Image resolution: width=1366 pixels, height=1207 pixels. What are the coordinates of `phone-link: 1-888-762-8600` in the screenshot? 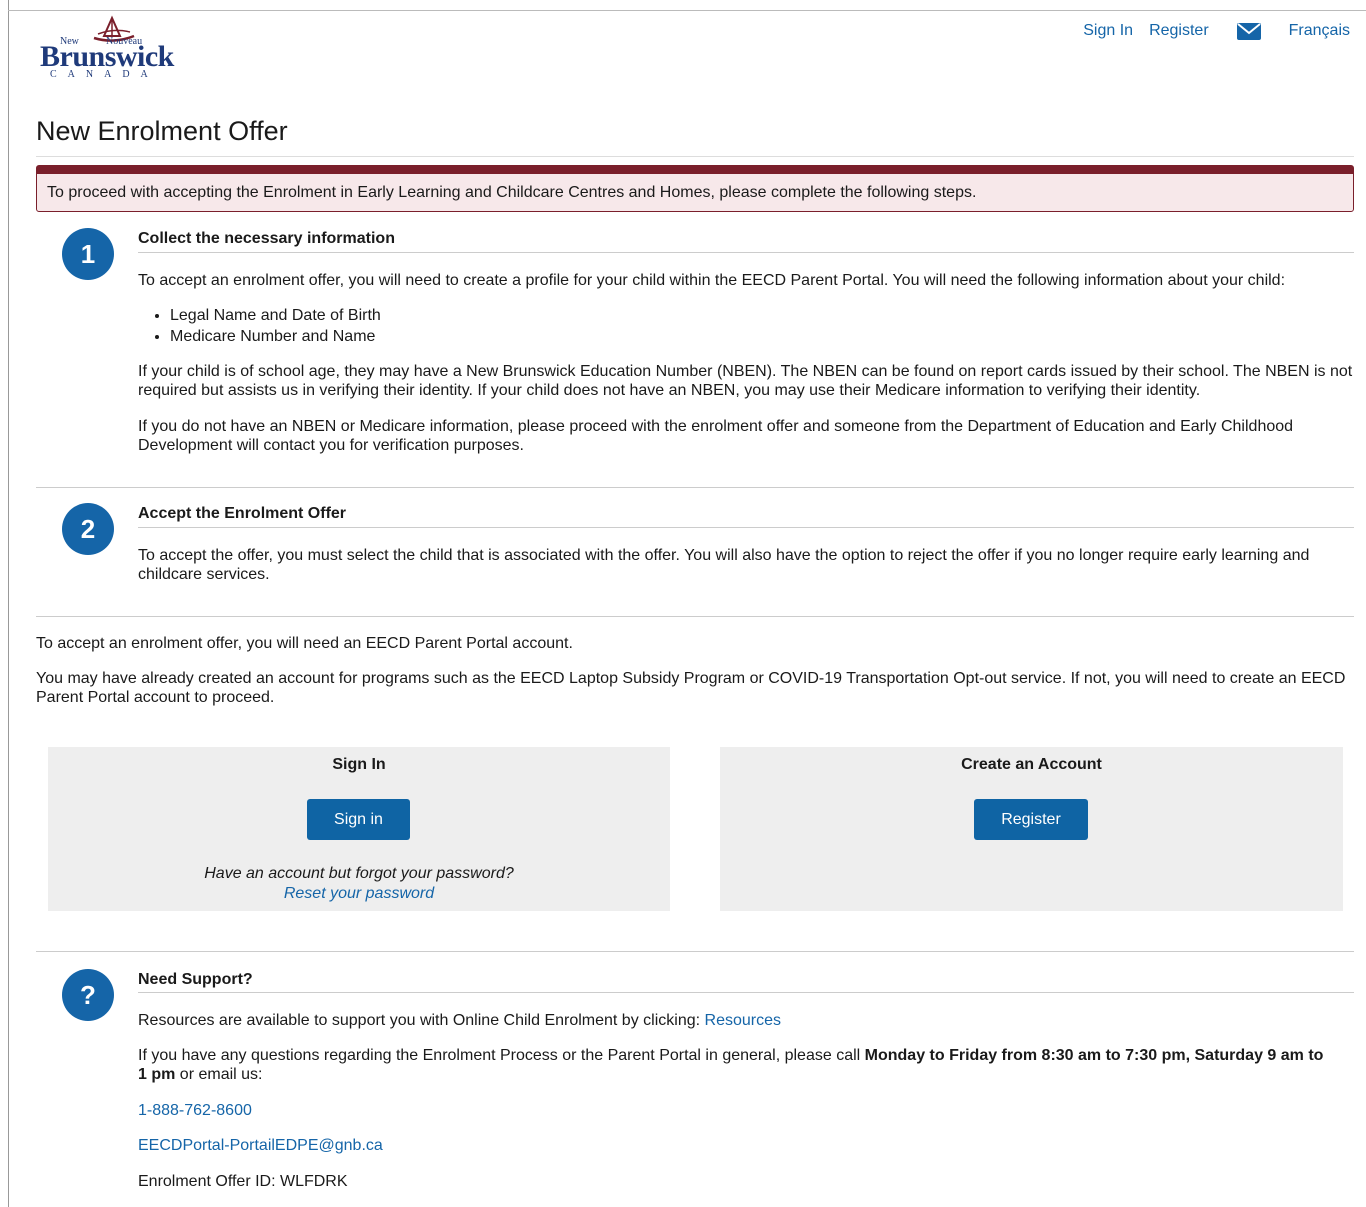 It's located at (195, 1110).